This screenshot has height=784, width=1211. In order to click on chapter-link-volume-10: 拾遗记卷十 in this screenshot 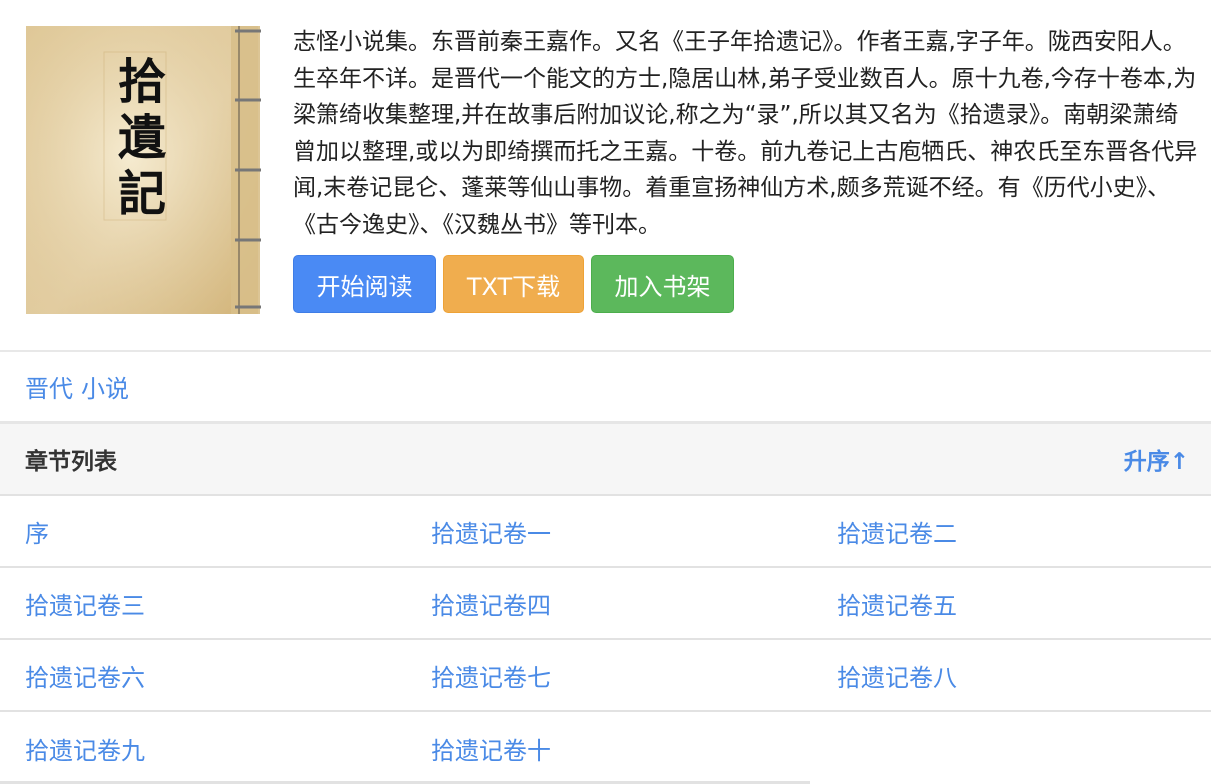, I will do `click(491, 748)`.